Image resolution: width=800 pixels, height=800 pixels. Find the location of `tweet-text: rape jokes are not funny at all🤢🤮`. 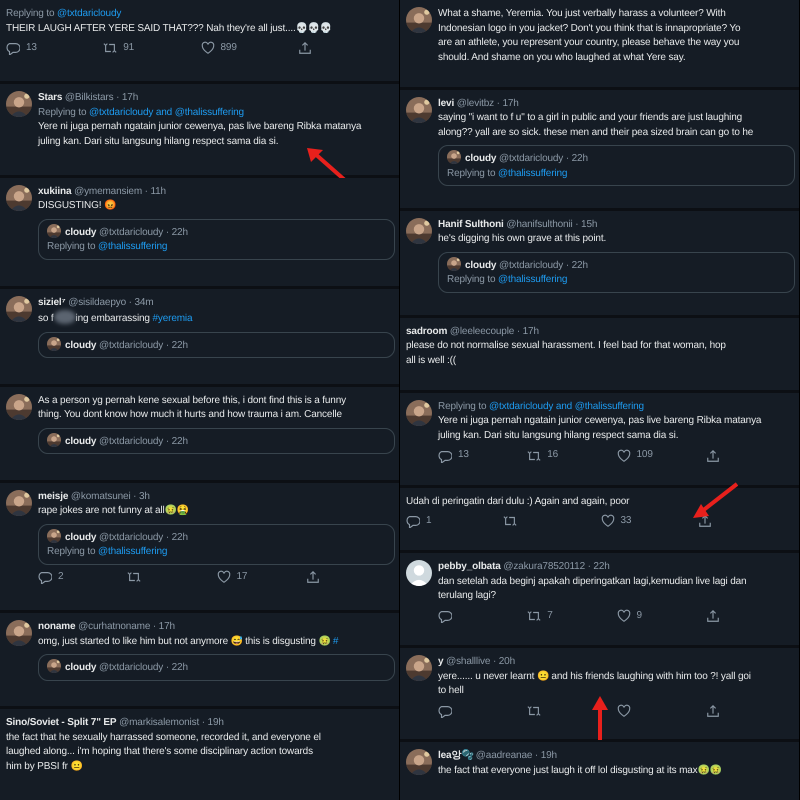

tweet-text: rape jokes are not funny at all🤢🤮 is located at coordinates (114, 511).